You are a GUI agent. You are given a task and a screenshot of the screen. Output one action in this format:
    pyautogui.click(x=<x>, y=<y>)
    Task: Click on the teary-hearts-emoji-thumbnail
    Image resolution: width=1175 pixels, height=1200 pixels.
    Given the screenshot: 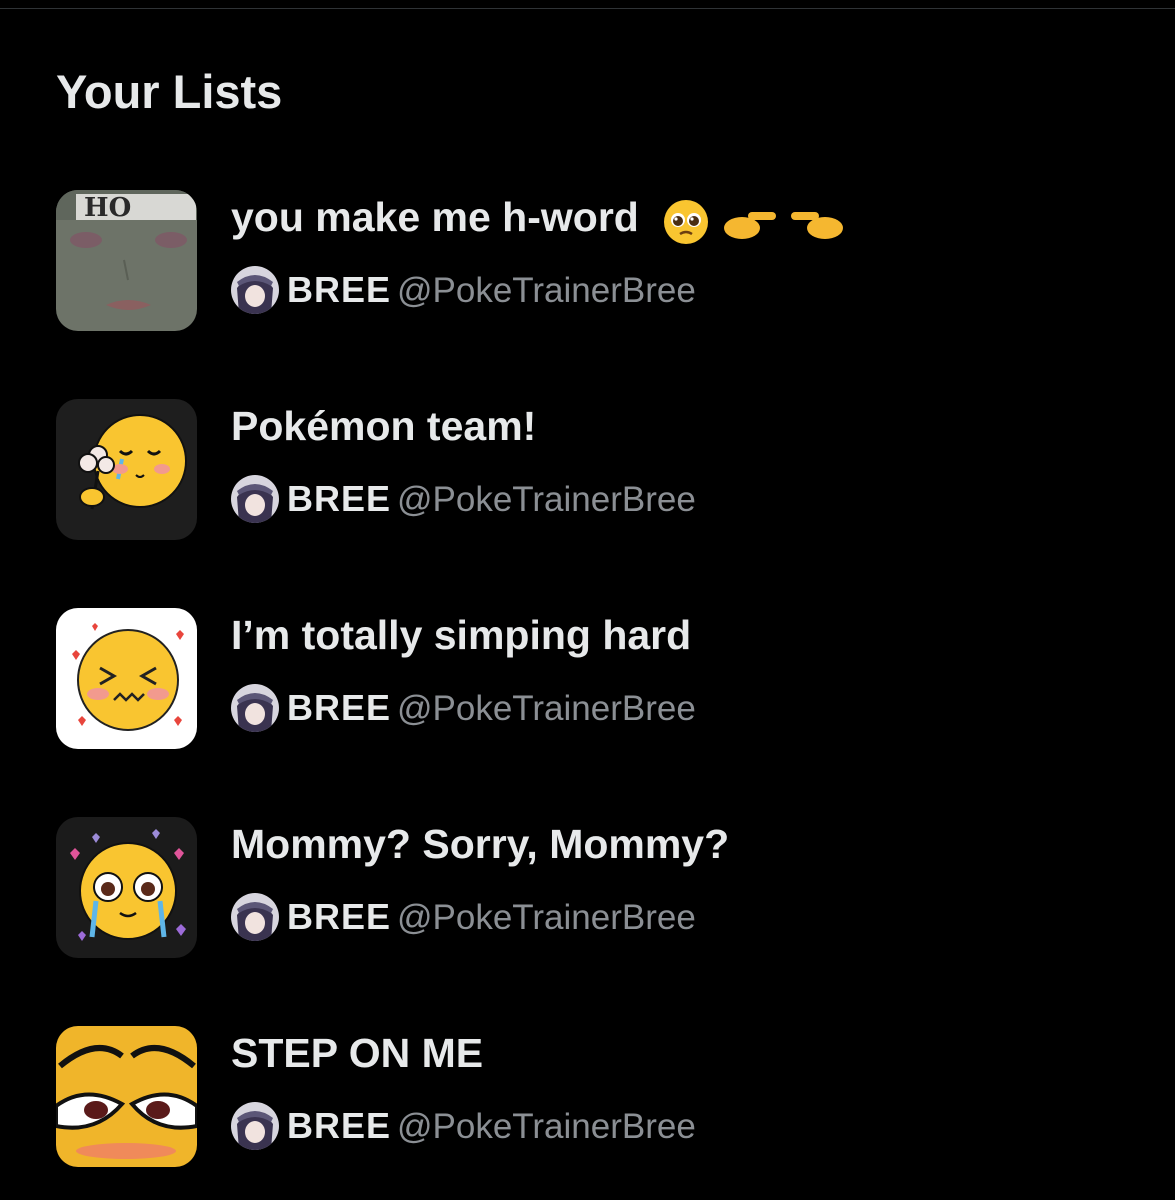 What is the action you would take?
    pyautogui.click(x=126, y=887)
    